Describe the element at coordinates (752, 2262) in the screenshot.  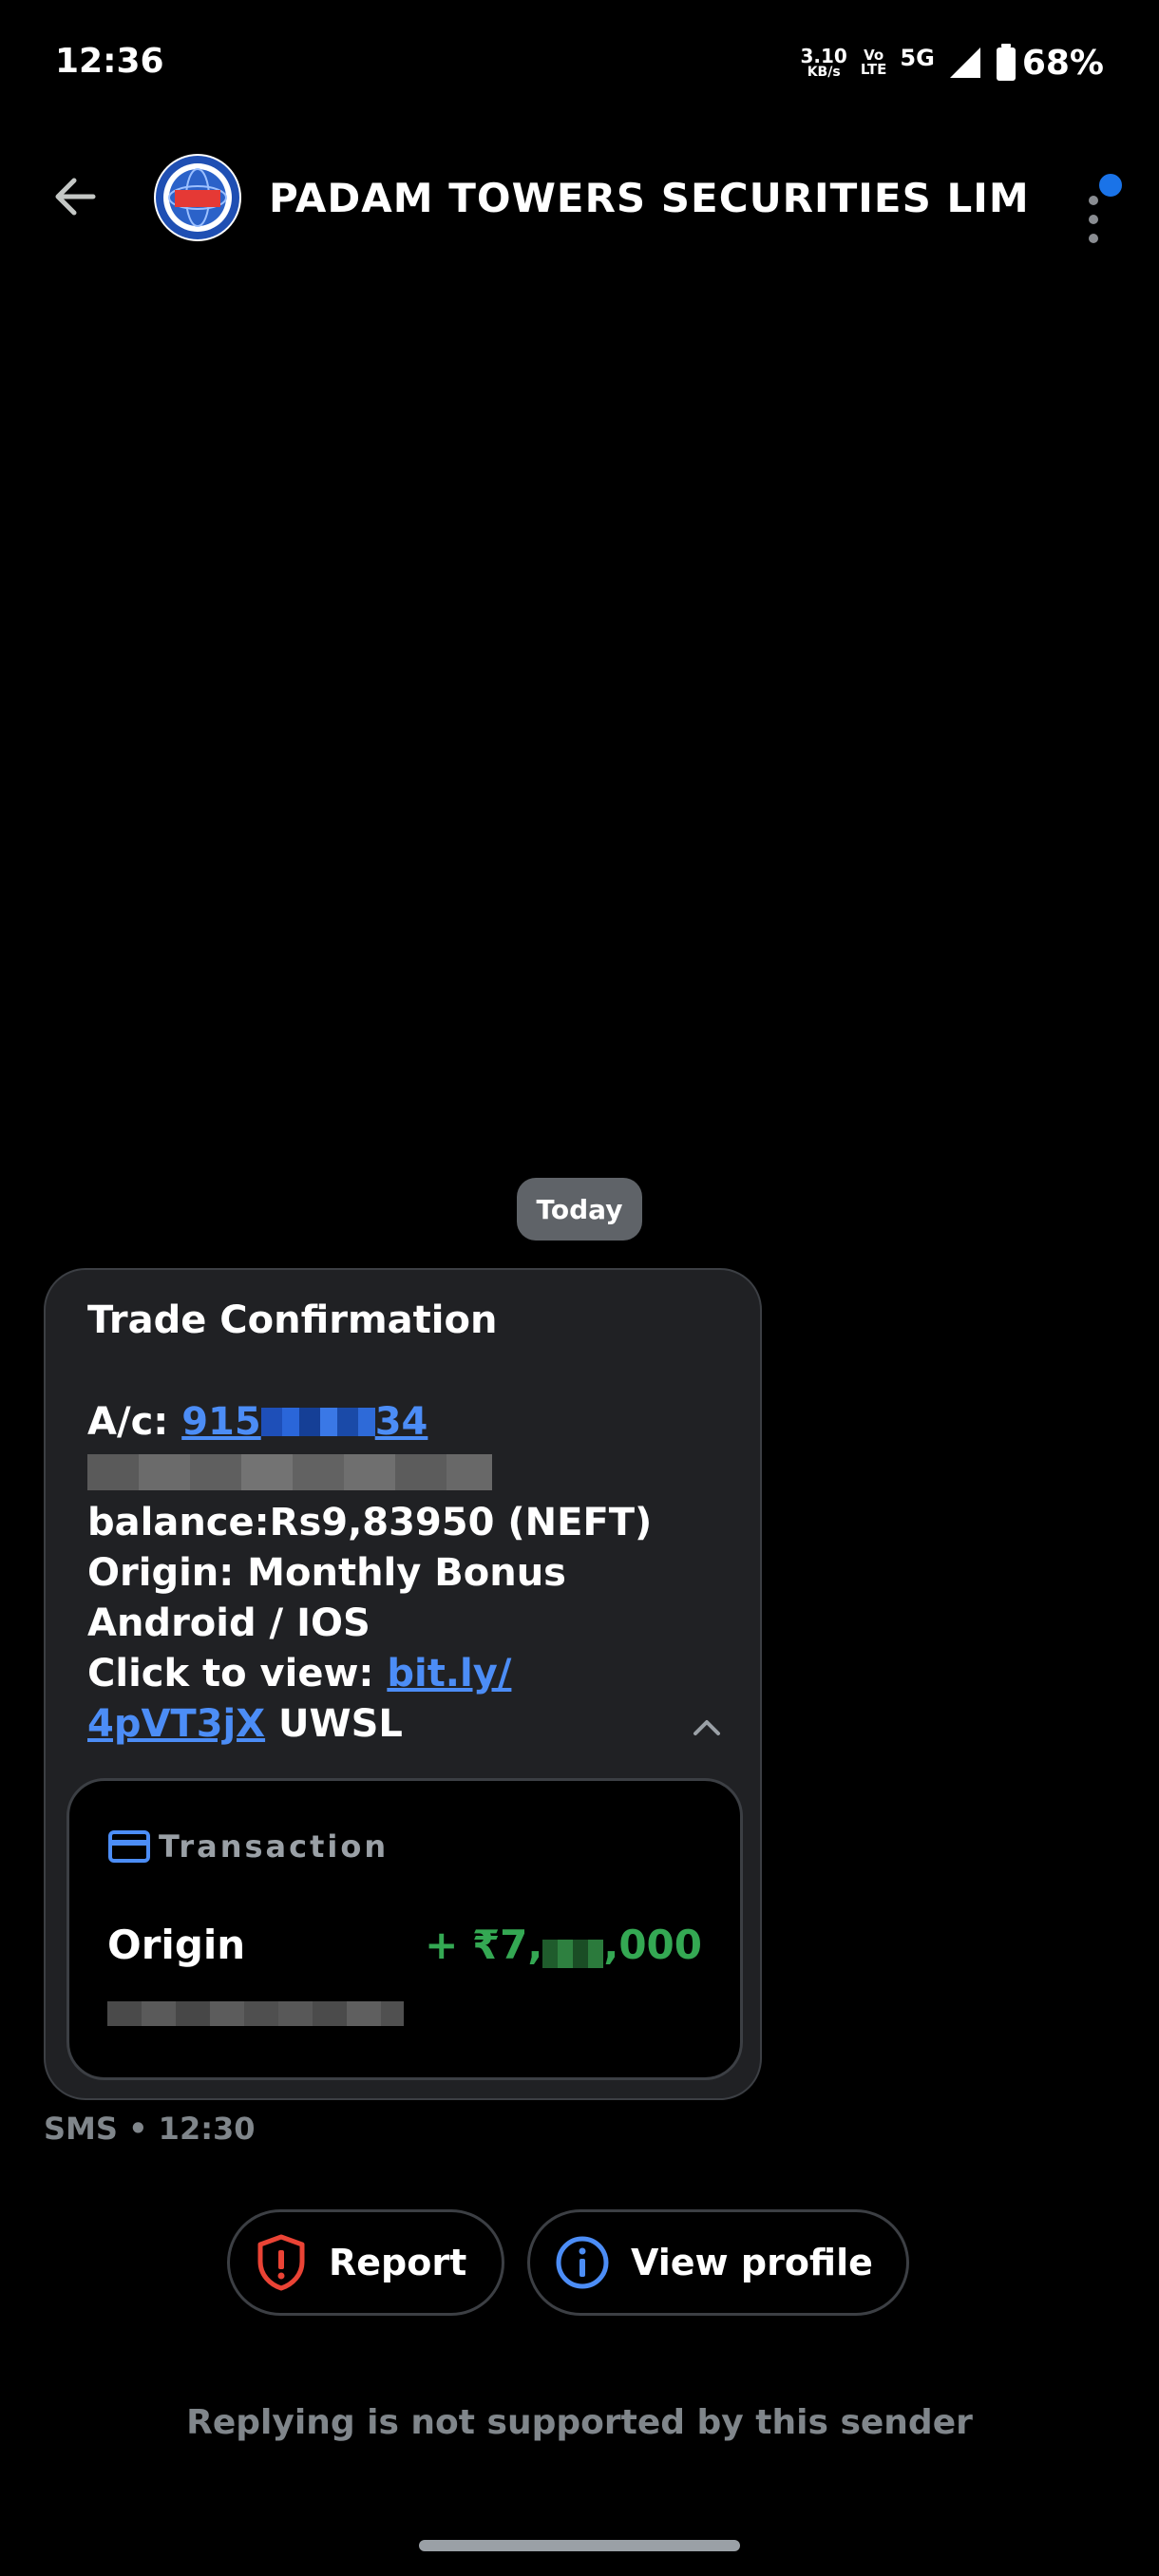
I see `view-profile-label: View profile` at that location.